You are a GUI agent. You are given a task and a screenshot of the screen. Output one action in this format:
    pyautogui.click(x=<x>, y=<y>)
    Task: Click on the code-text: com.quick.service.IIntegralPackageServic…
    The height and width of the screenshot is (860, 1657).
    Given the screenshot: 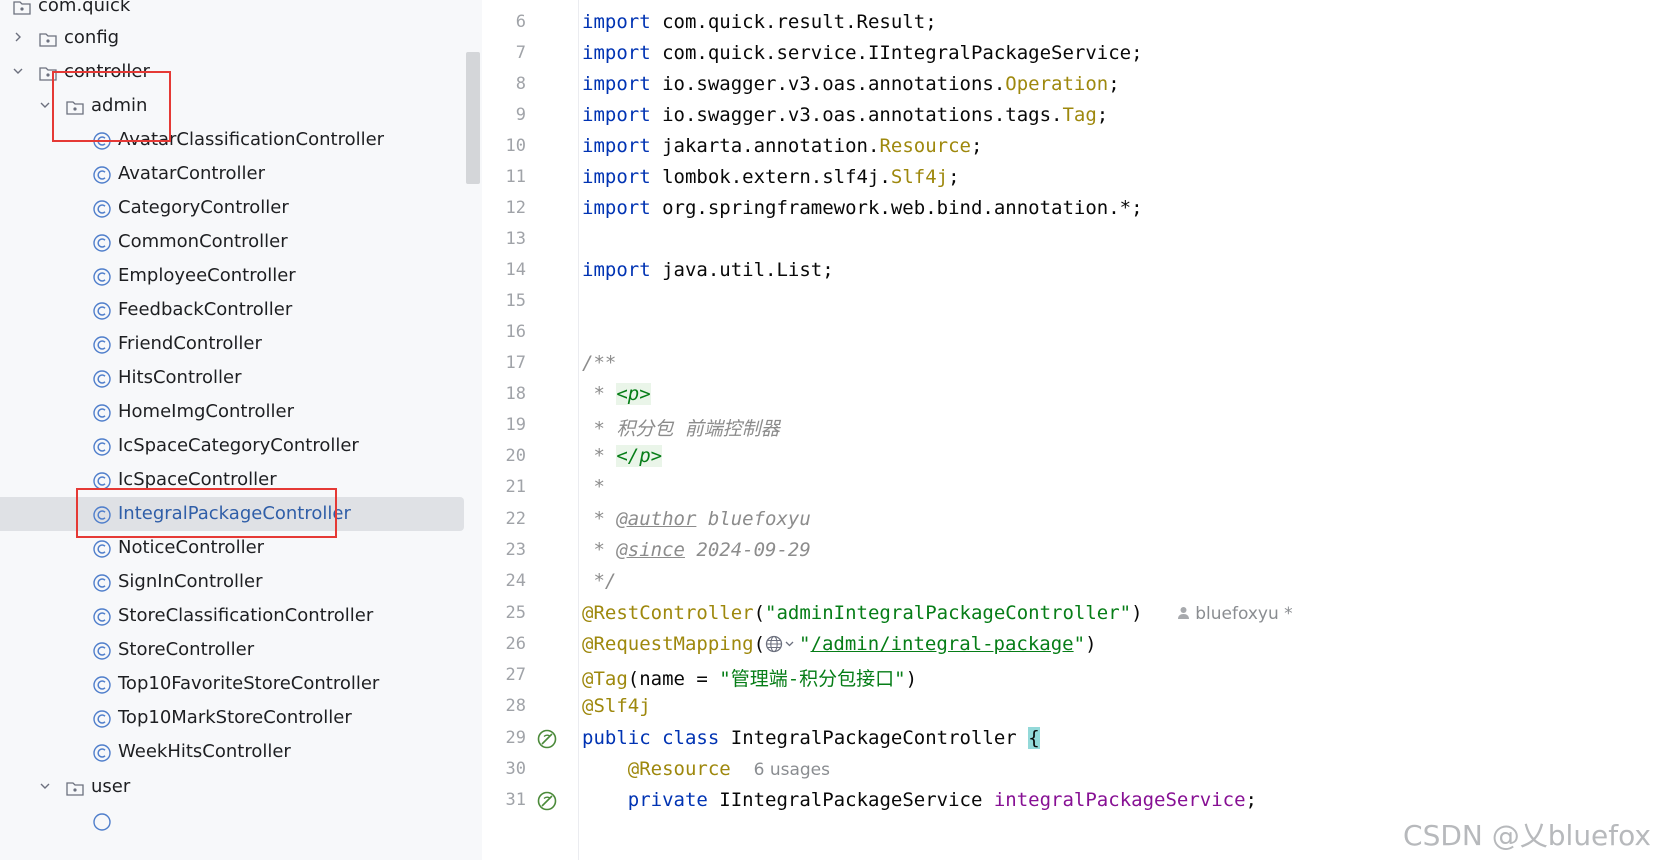 What is the action you would take?
    pyautogui.click(x=902, y=53)
    